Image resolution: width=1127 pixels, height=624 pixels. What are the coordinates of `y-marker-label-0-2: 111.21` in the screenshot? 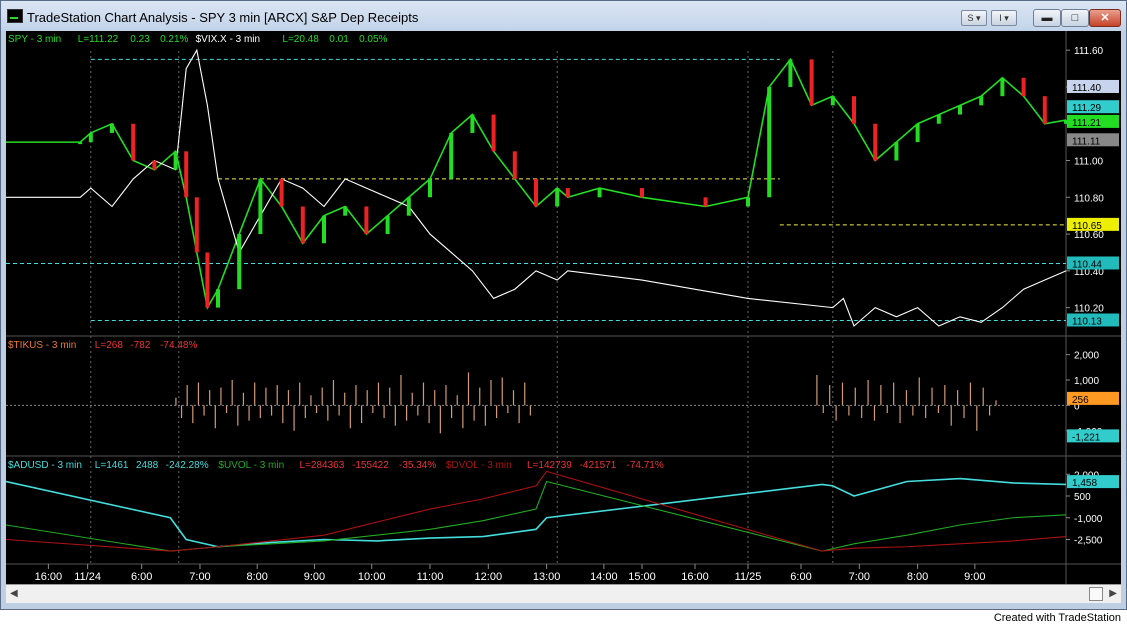 It's located at (1087, 123).